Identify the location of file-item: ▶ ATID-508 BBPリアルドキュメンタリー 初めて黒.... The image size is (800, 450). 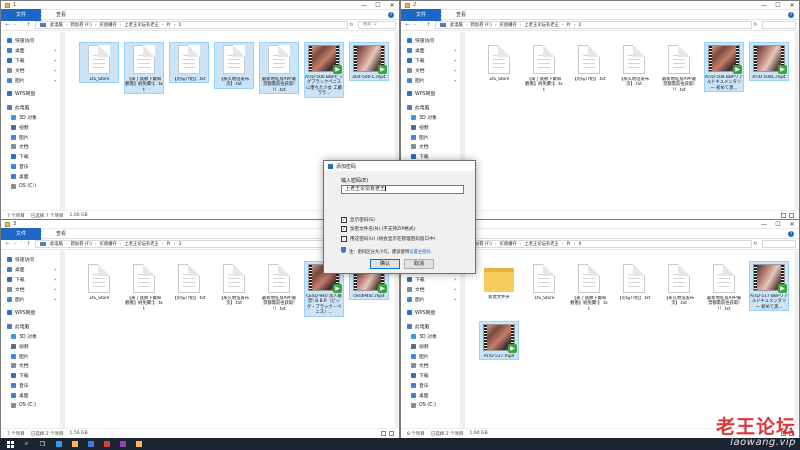
(724, 67).